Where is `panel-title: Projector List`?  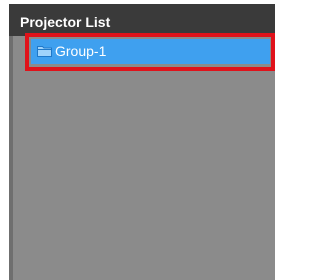 panel-title: Projector List is located at coordinates (65, 22).